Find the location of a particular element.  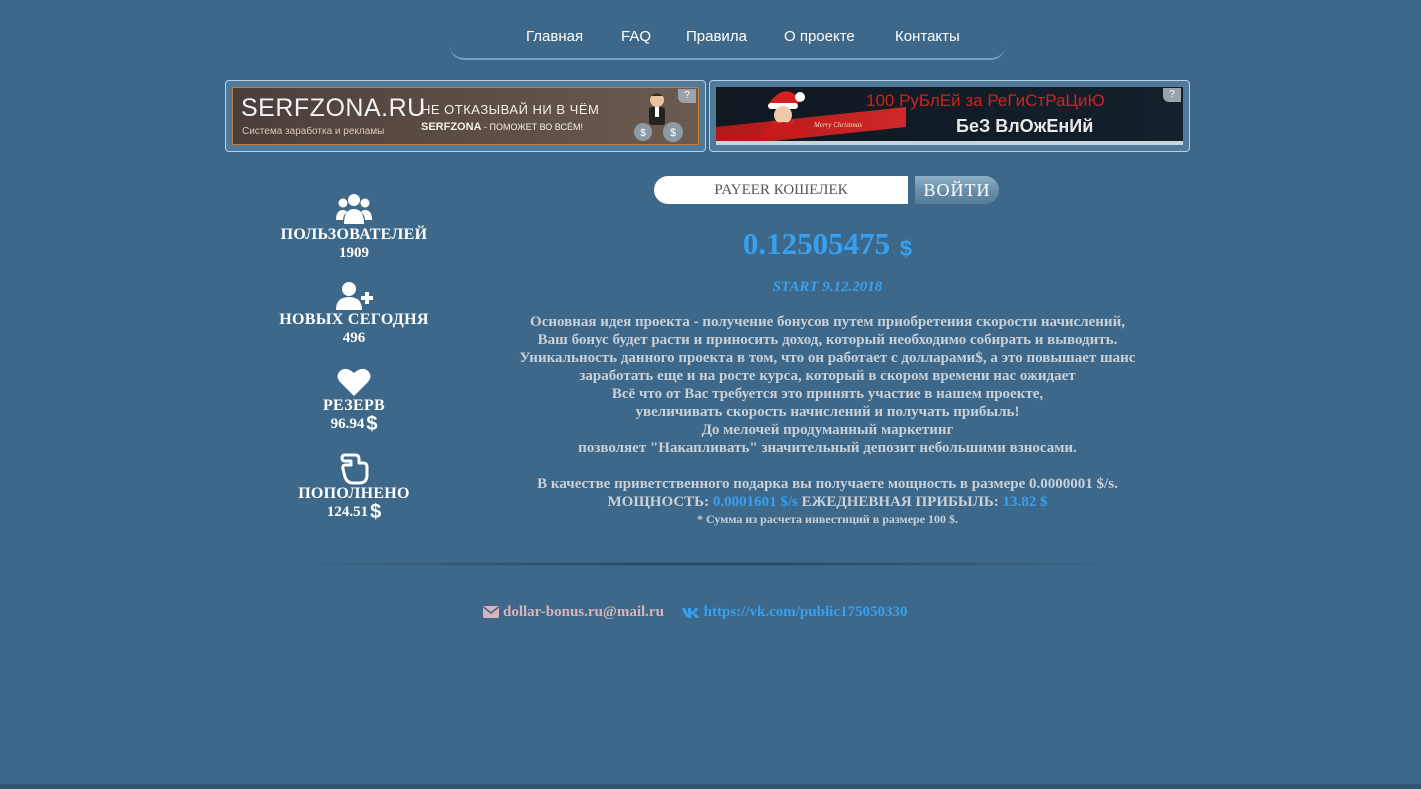

banner-slogan-brand: SERFZONA is located at coordinates (451, 127).